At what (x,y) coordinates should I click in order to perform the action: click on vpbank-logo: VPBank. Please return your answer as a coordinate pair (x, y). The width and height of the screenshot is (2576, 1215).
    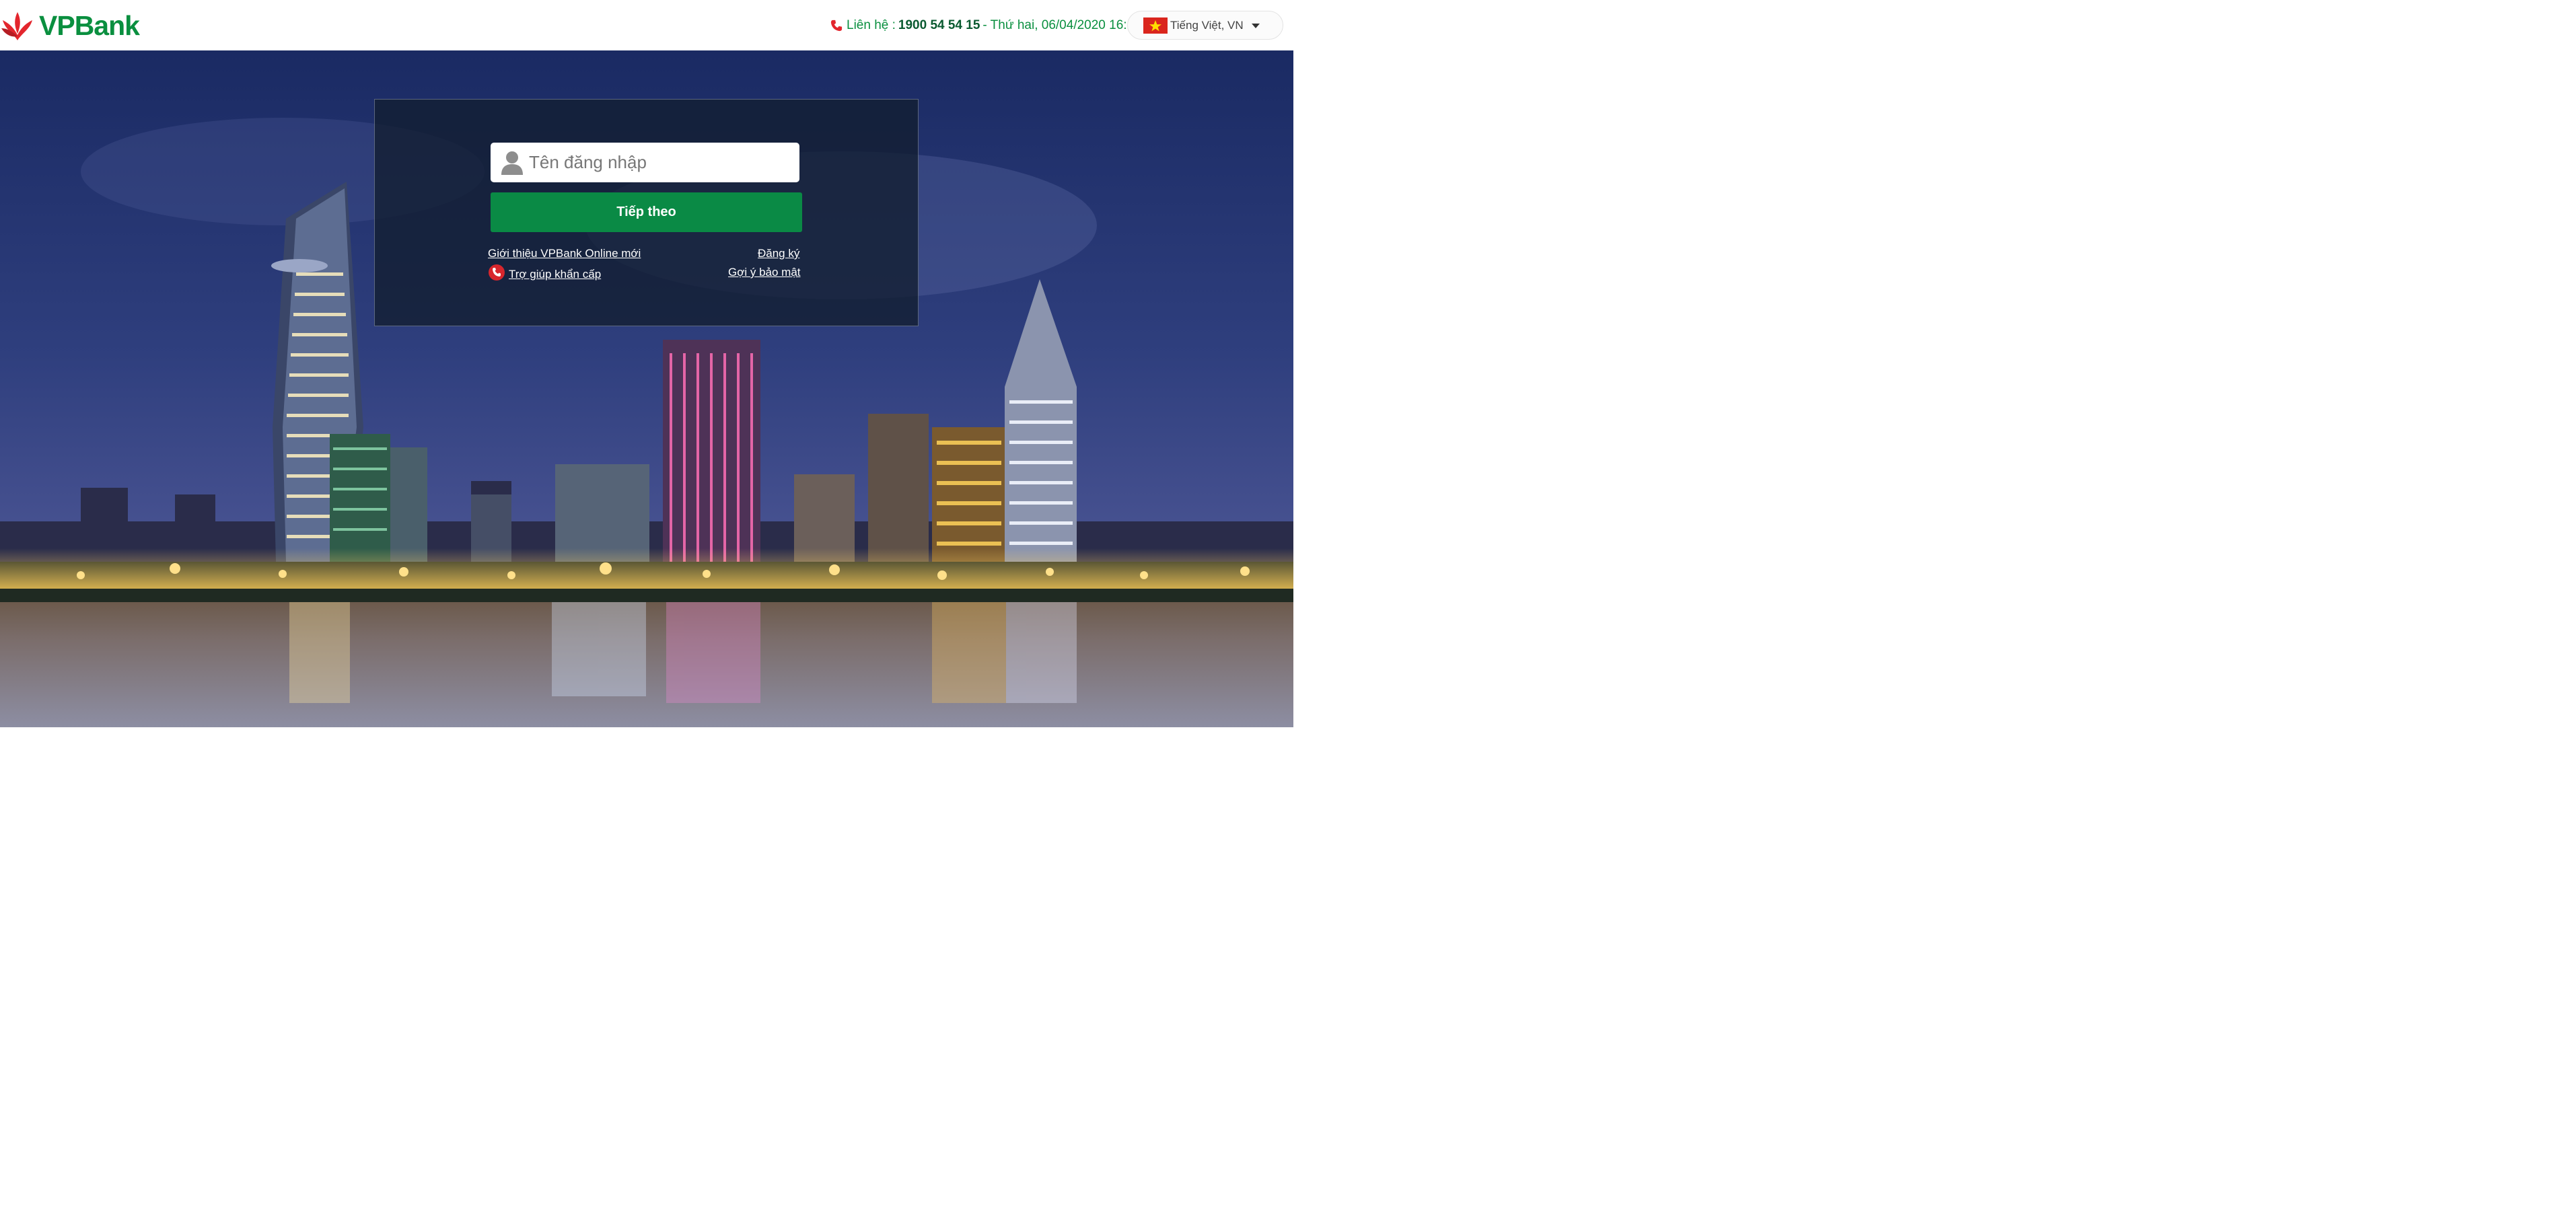
    Looking at the image, I should click on (70, 26).